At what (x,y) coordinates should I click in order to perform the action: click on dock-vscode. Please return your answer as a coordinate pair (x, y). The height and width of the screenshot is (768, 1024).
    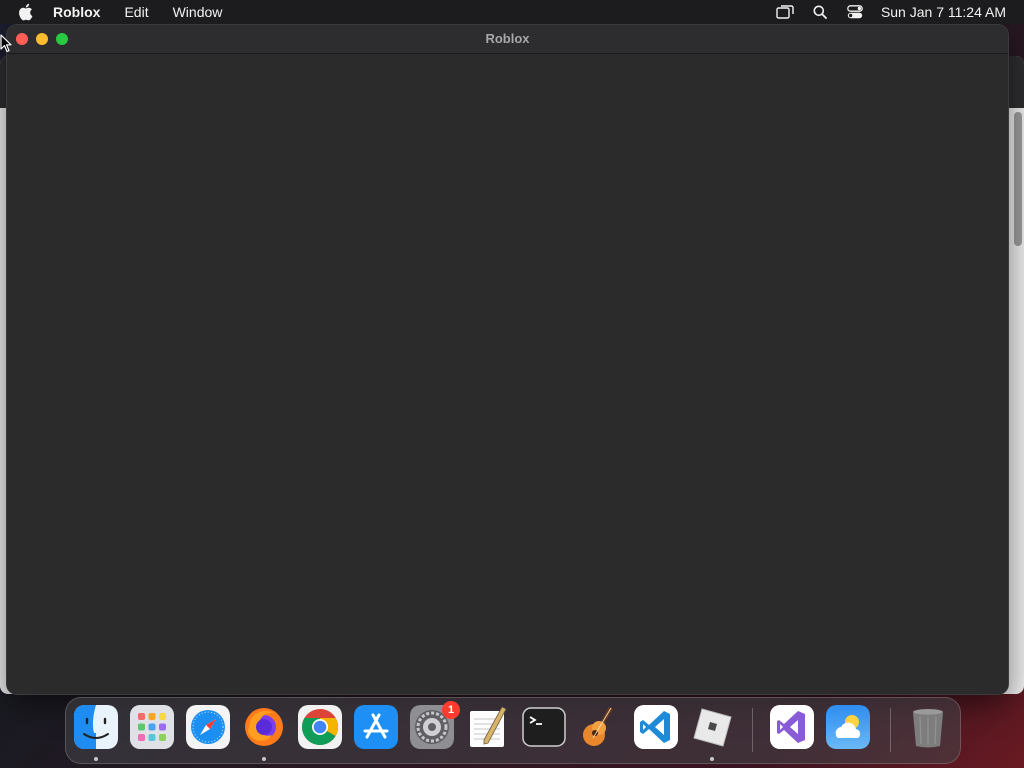
    Looking at the image, I should click on (656, 727).